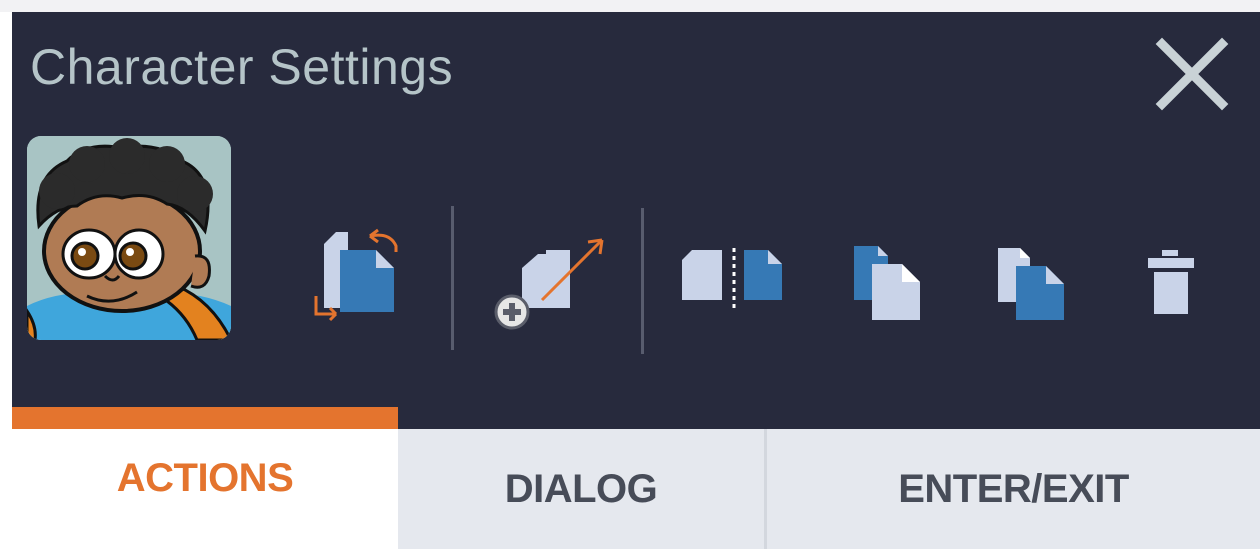  Describe the element at coordinates (205, 418) in the screenshot. I see `active-tab-indicator` at that location.